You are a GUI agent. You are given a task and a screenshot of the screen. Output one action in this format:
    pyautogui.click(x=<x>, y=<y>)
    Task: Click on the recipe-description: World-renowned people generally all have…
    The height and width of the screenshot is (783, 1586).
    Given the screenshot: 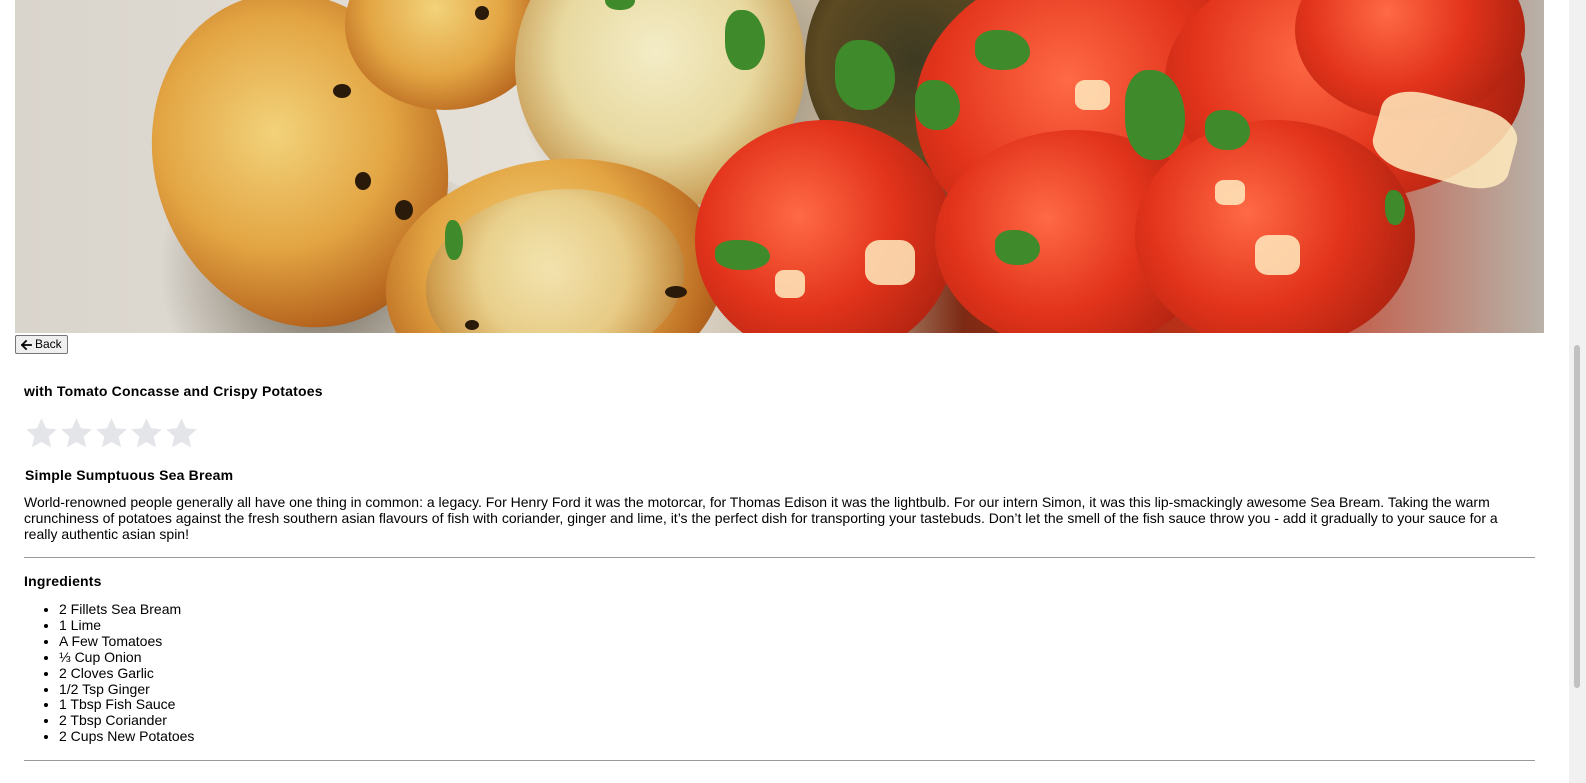 What is the action you would take?
    pyautogui.click(x=761, y=518)
    